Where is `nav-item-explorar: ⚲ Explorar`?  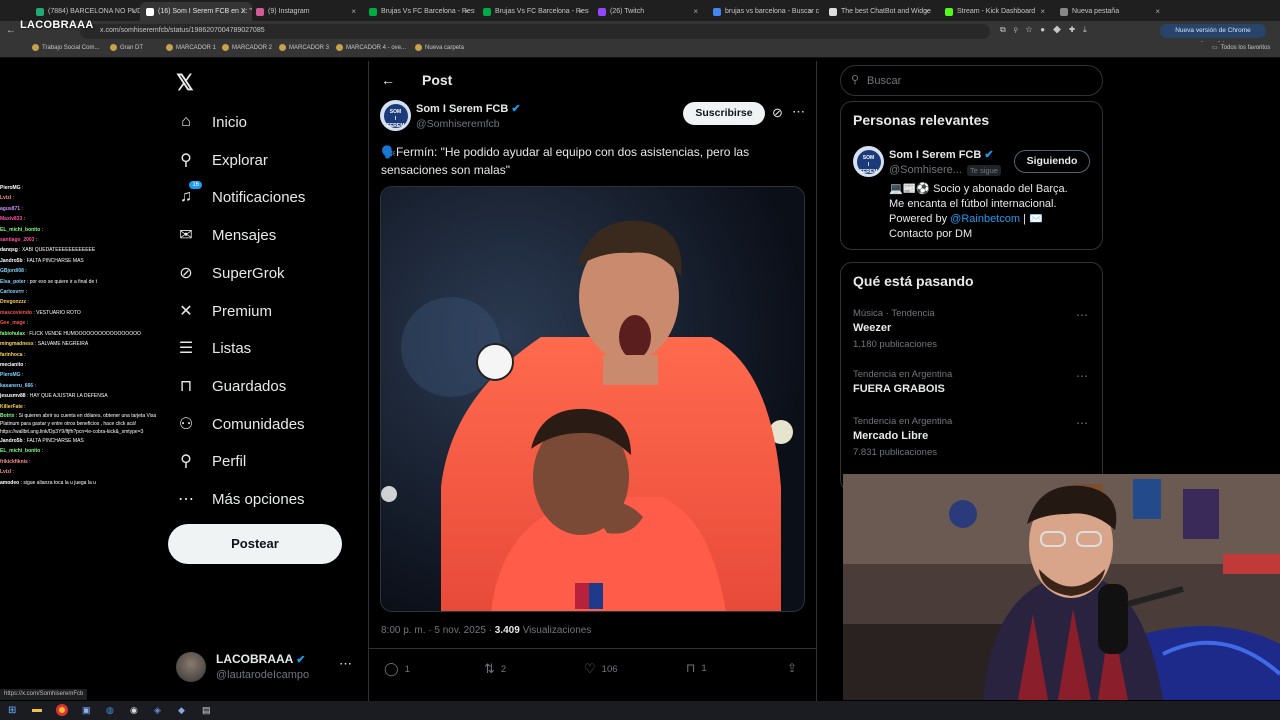
nav-item-explorar: ⚲ Explorar is located at coordinates (222, 160).